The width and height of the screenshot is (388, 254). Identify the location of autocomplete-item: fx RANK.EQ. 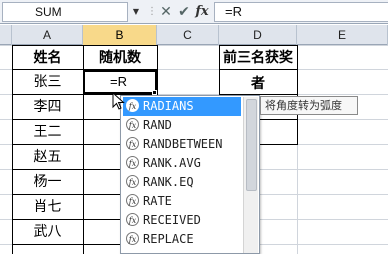
(182, 182).